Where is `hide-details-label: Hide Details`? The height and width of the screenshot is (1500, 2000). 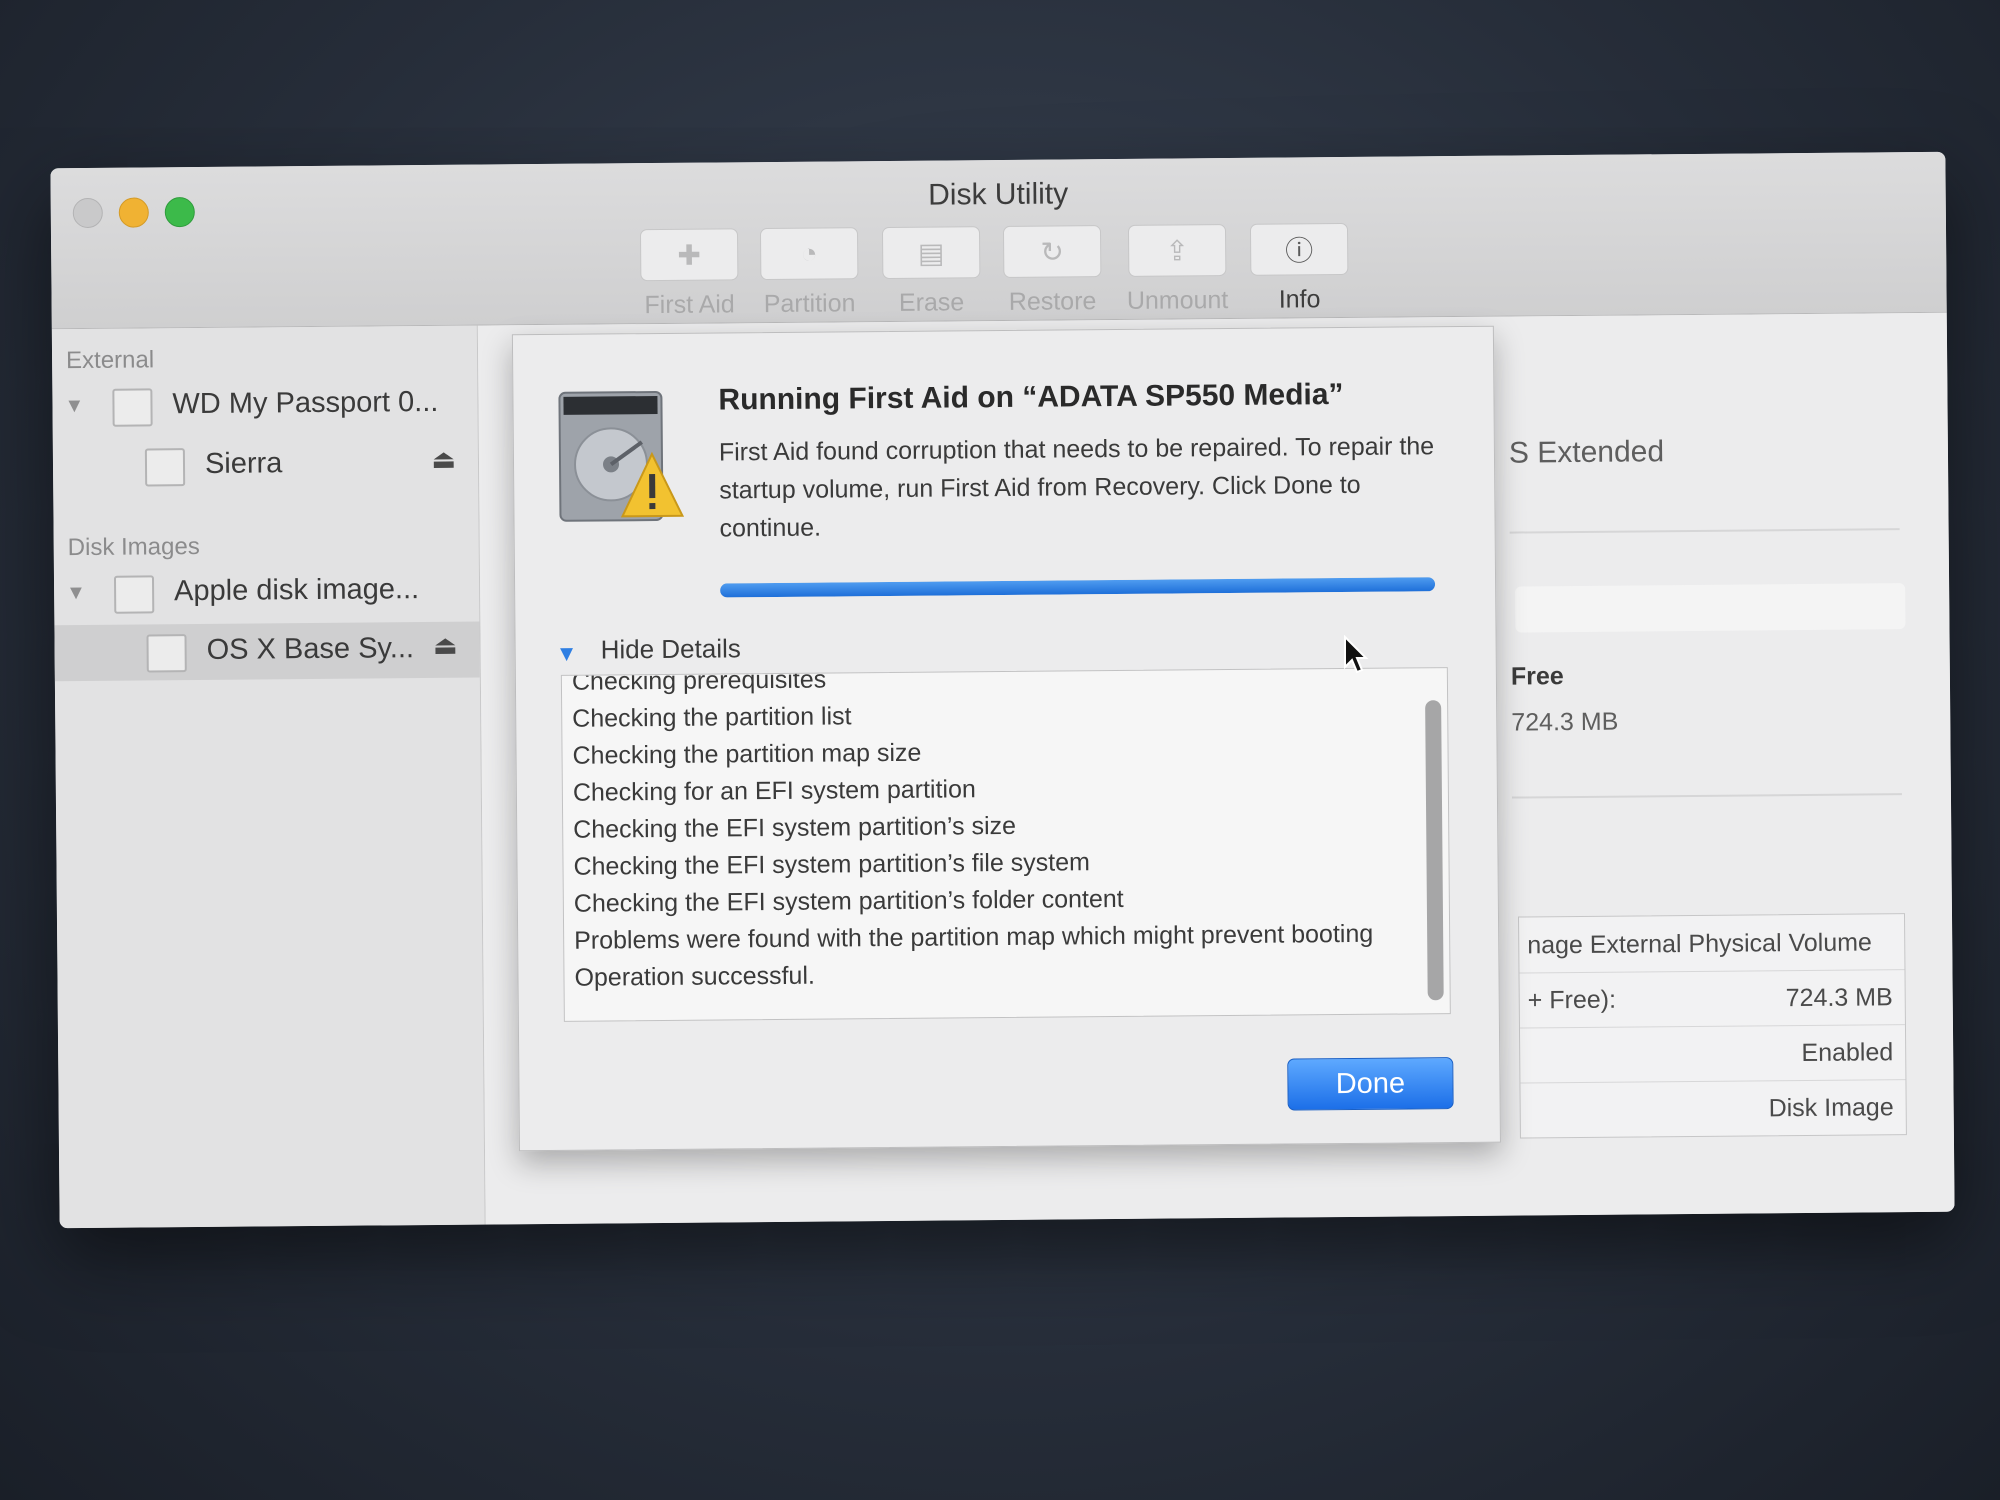 hide-details-label: Hide Details is located at coordinates (670, 649).